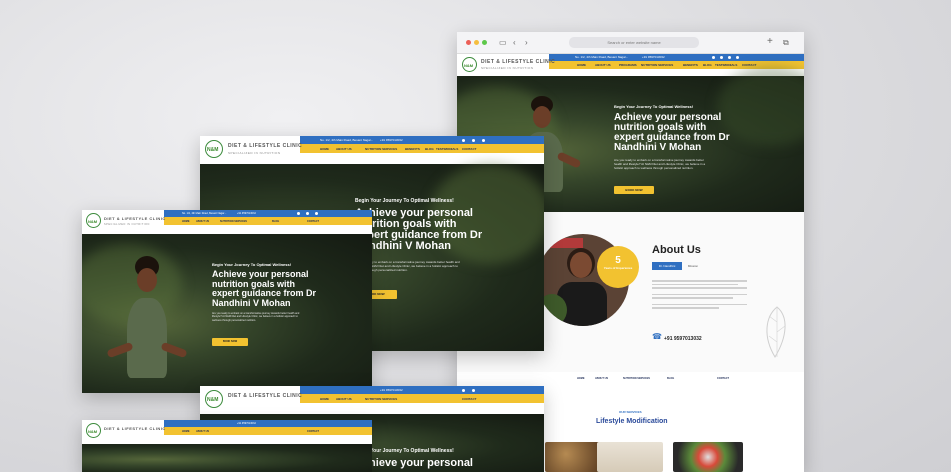 This screenshot has width=951, height=472. What do you see at coordinates (476, 42) in the screenshot?
I see `minimize-window-button` at bounding box center [476, 42].